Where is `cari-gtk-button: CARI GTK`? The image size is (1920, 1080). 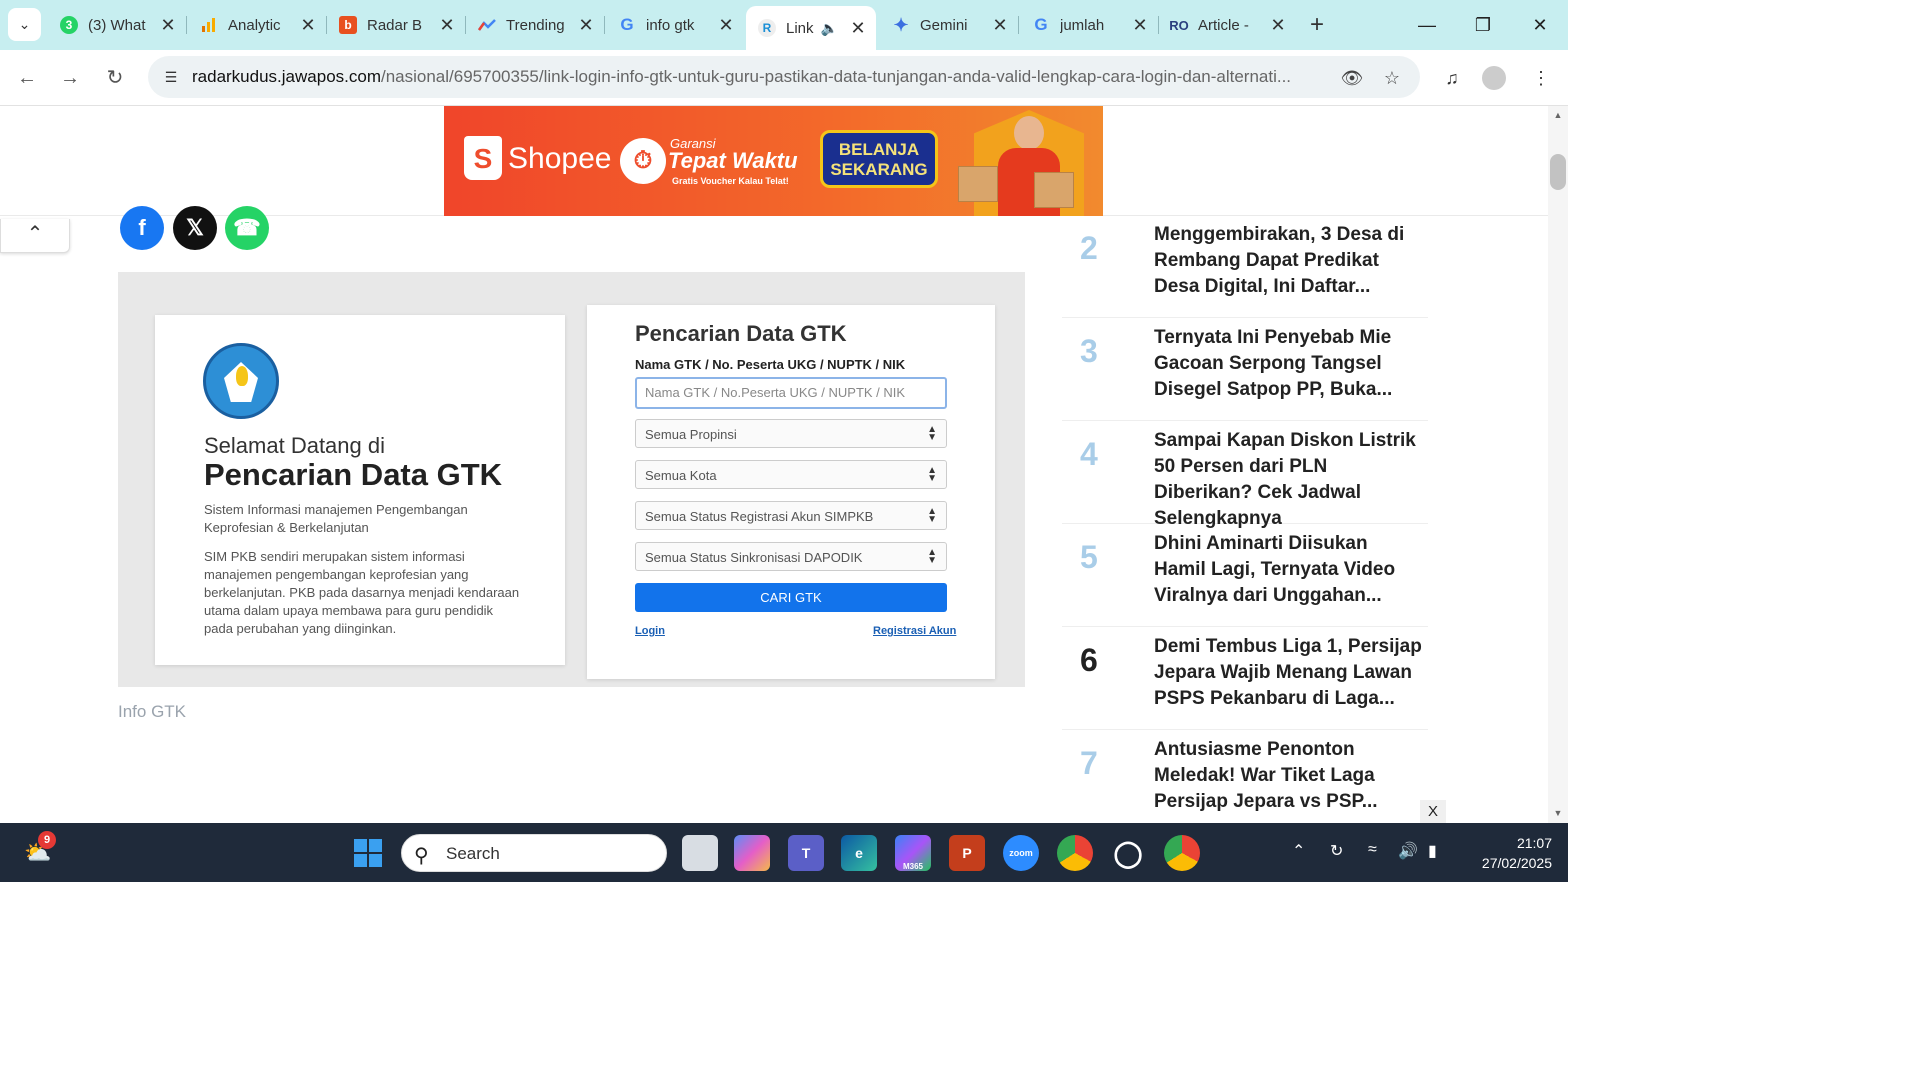 cari-gtk-button: CARI GTK is located at coordinates (791, 597).